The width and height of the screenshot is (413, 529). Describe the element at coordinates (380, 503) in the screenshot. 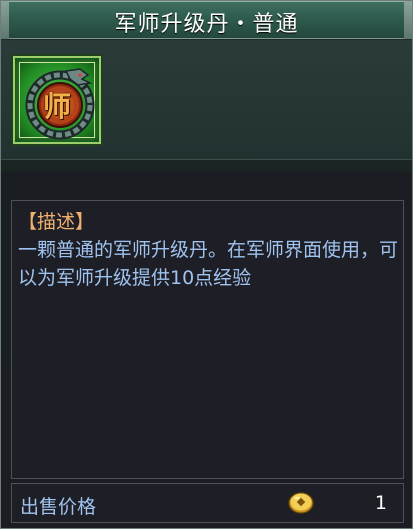

I see `sell-price-value: 1` at that location.